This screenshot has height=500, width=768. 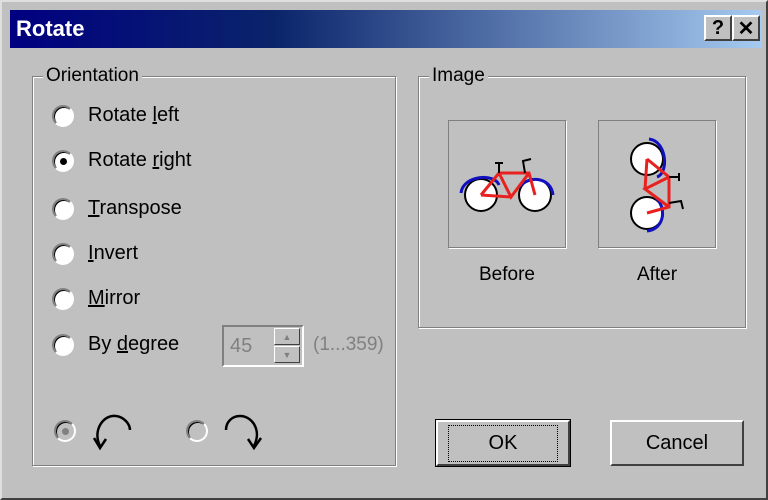 What do you see at coordinates (92, 76) in the screenshot?
I see `orientation-group-label: Orientation` at bounding box center [92, 76].